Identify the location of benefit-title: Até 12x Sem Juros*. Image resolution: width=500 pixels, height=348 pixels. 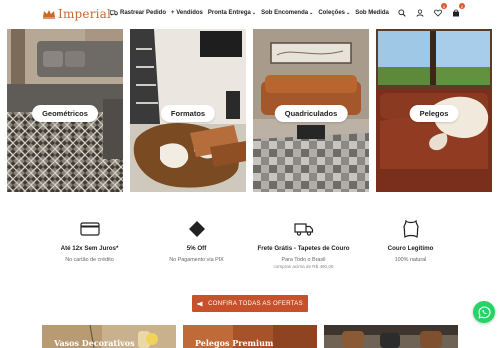
(89, 248).